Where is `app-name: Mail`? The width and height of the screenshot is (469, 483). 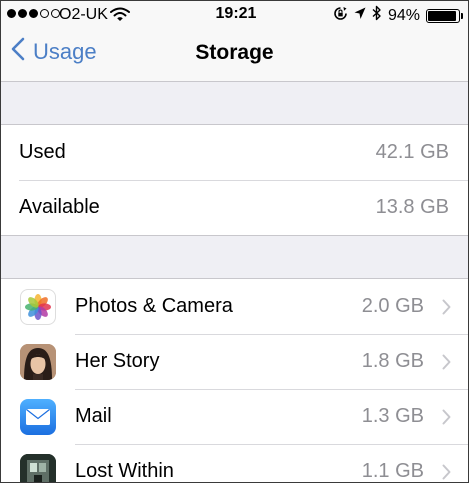
app-name: Mail is located at coordinates (93, 416).